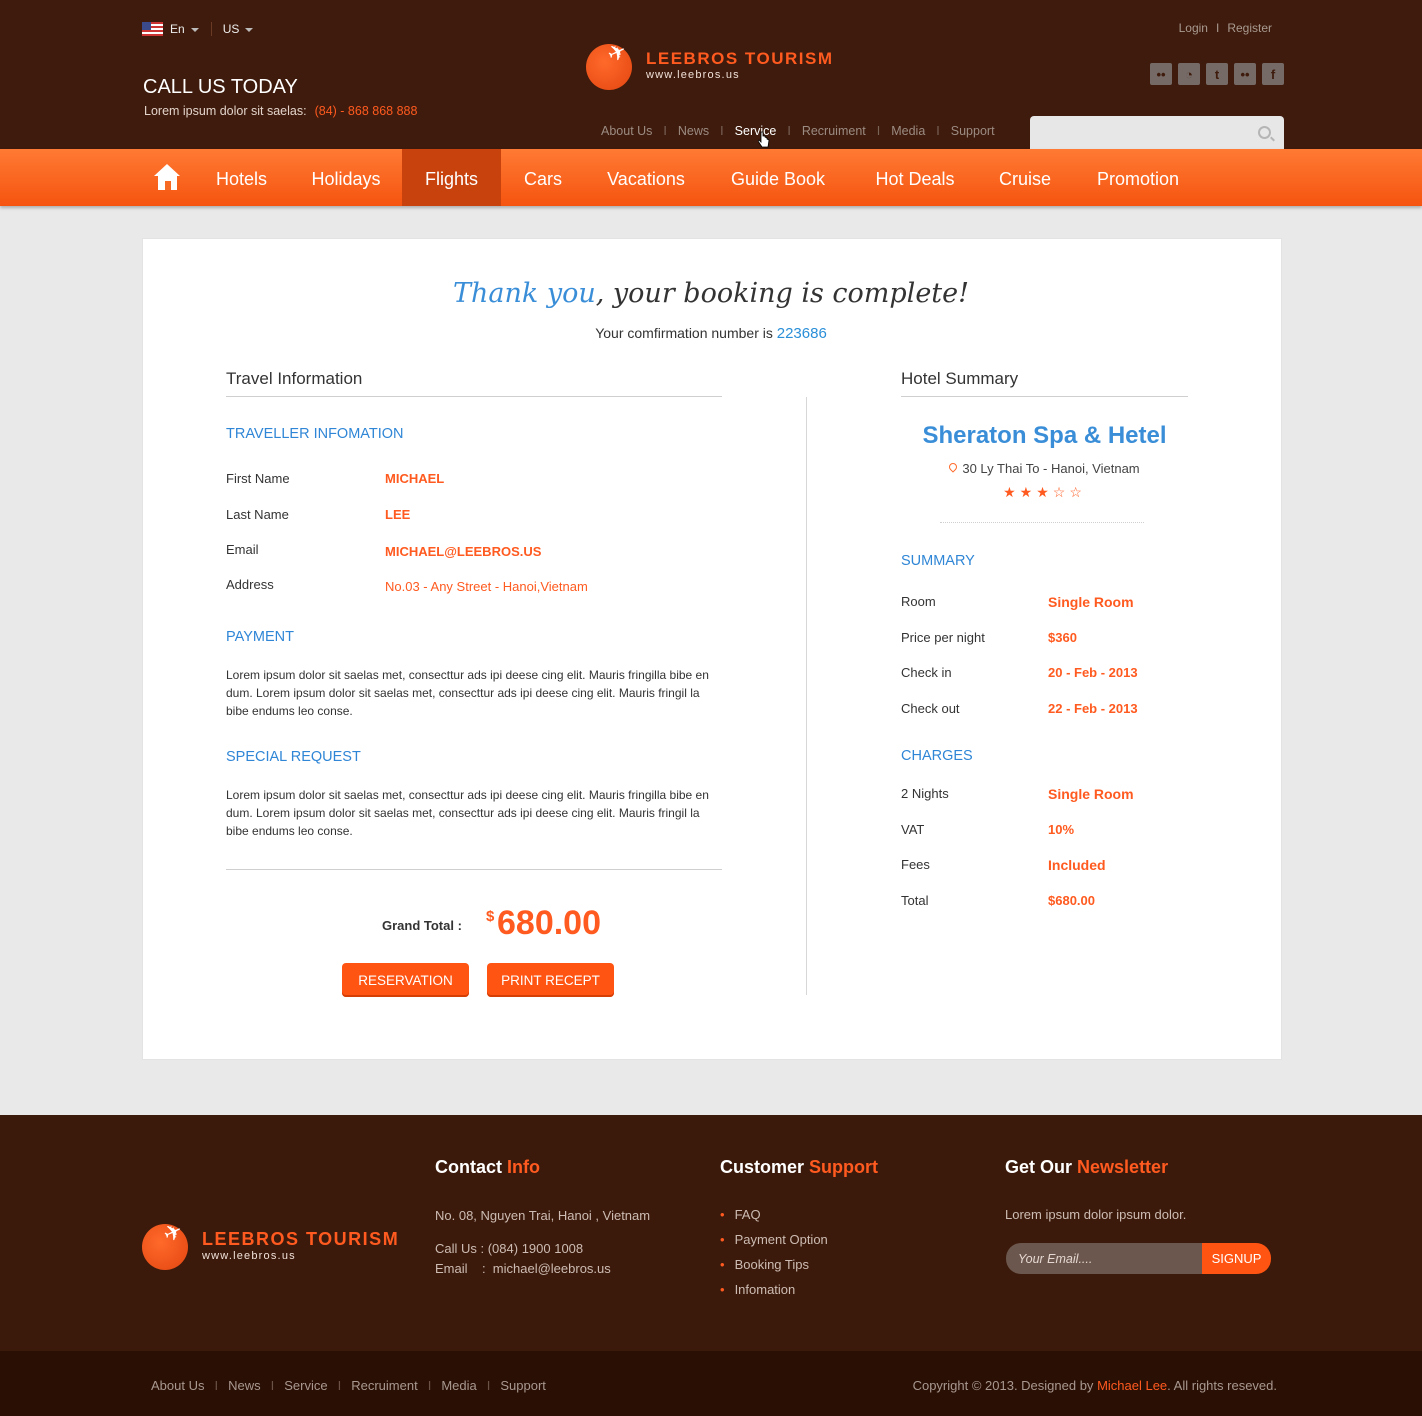 This screenshot has height=1416, width=1422. What do you see at coordinates (1135, 133) in the screenshot?
I see `search-input` at bounding box center [1135, 133].